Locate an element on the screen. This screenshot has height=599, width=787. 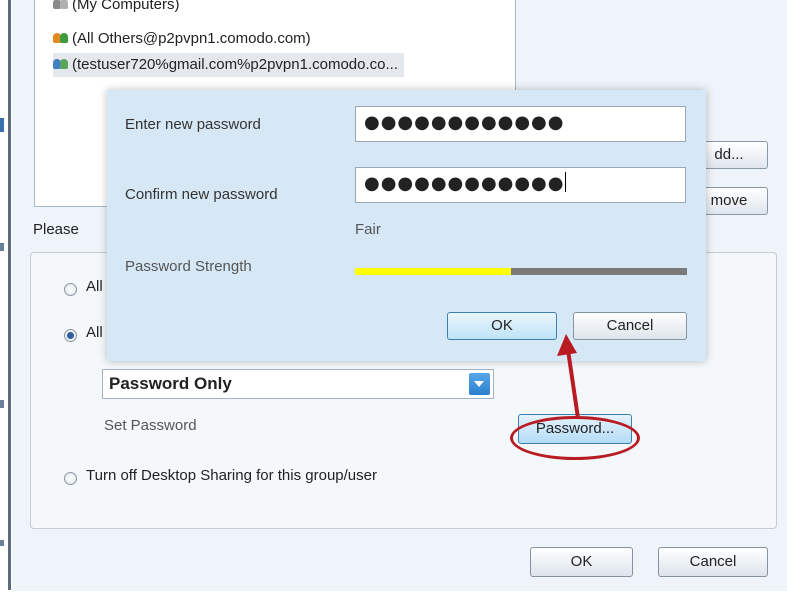
strength-text: Fair is located at coordinates (368, 229).